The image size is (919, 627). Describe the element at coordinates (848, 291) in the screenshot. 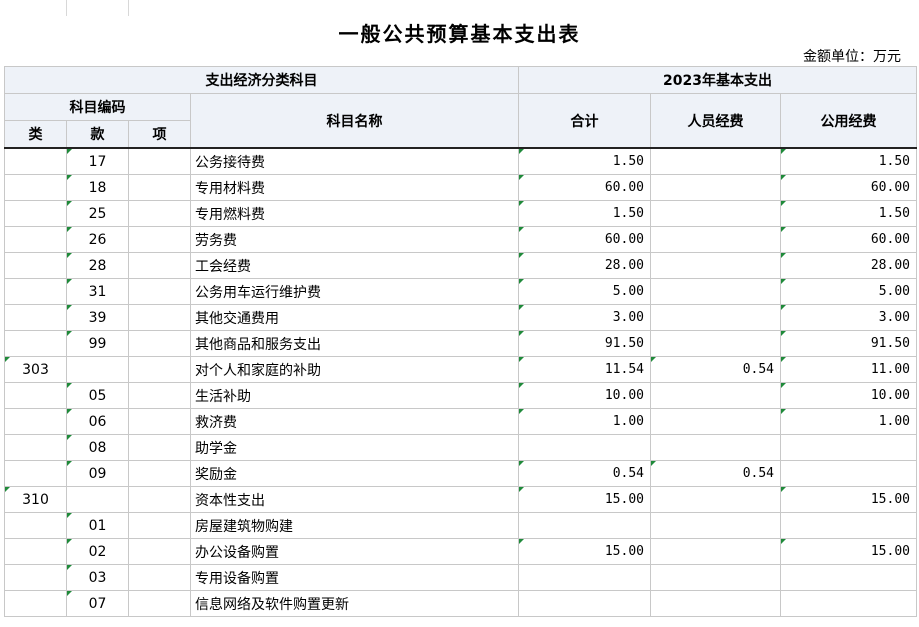

I see `cell-public: 5.00` at that location.